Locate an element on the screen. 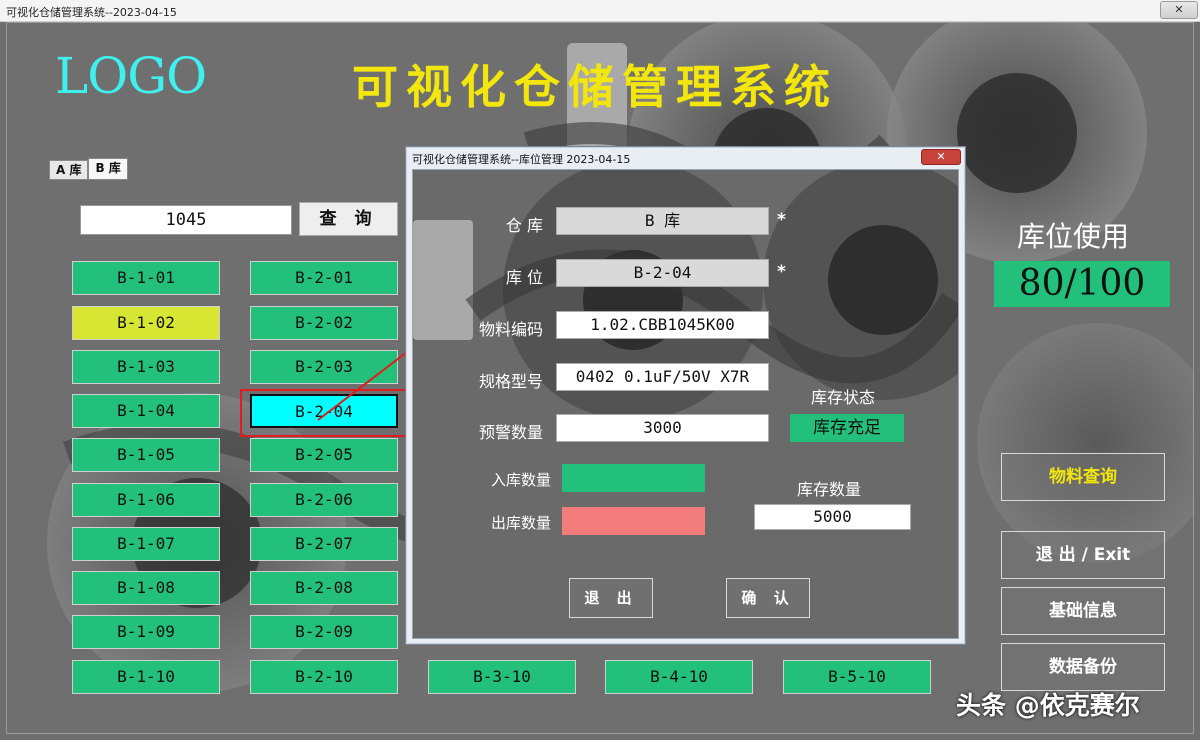  warehouse-label: 仓 库 is located at coordinates (524, 225).